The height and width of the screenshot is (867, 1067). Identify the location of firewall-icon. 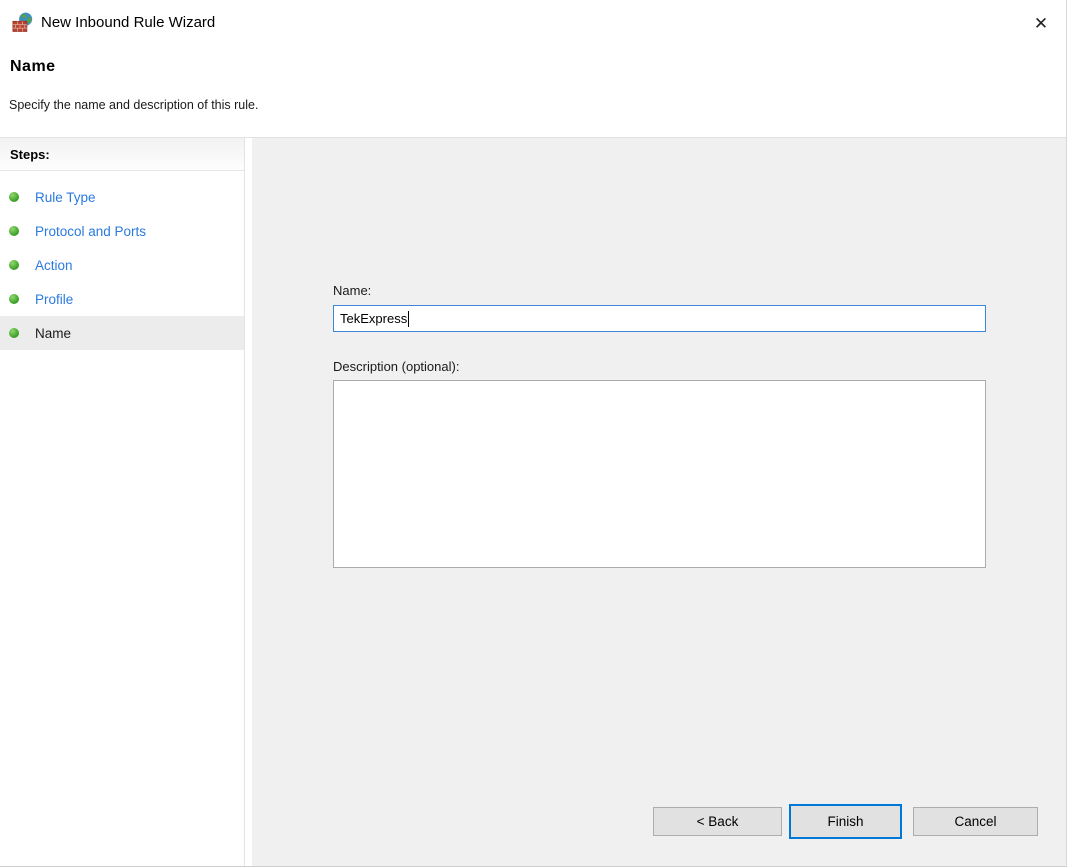
(22, 22).